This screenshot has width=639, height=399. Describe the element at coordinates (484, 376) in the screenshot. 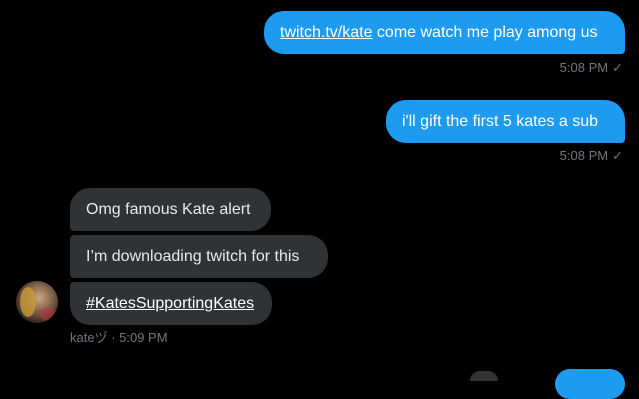

I see `partial-avatar-indicator` at that location.